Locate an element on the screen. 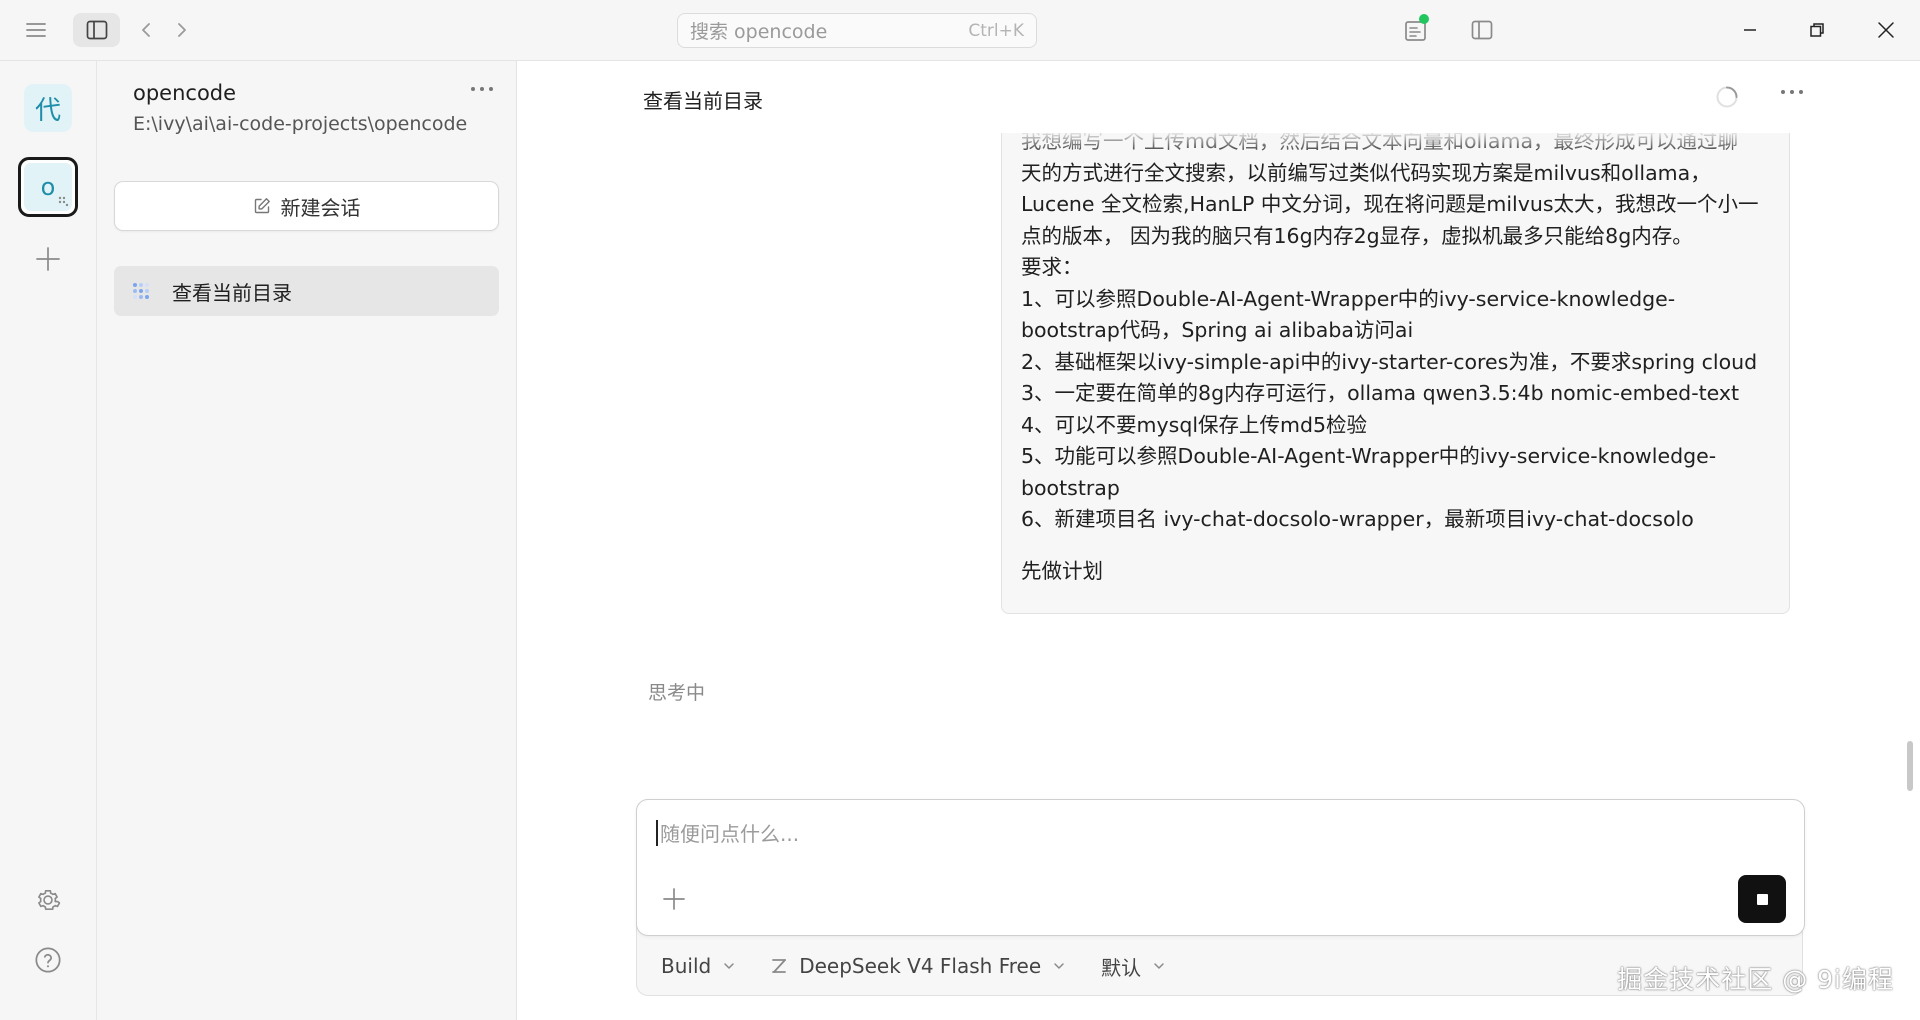 The image size is (1920, 1020). project-more-button is located at coordinates (482, 89).